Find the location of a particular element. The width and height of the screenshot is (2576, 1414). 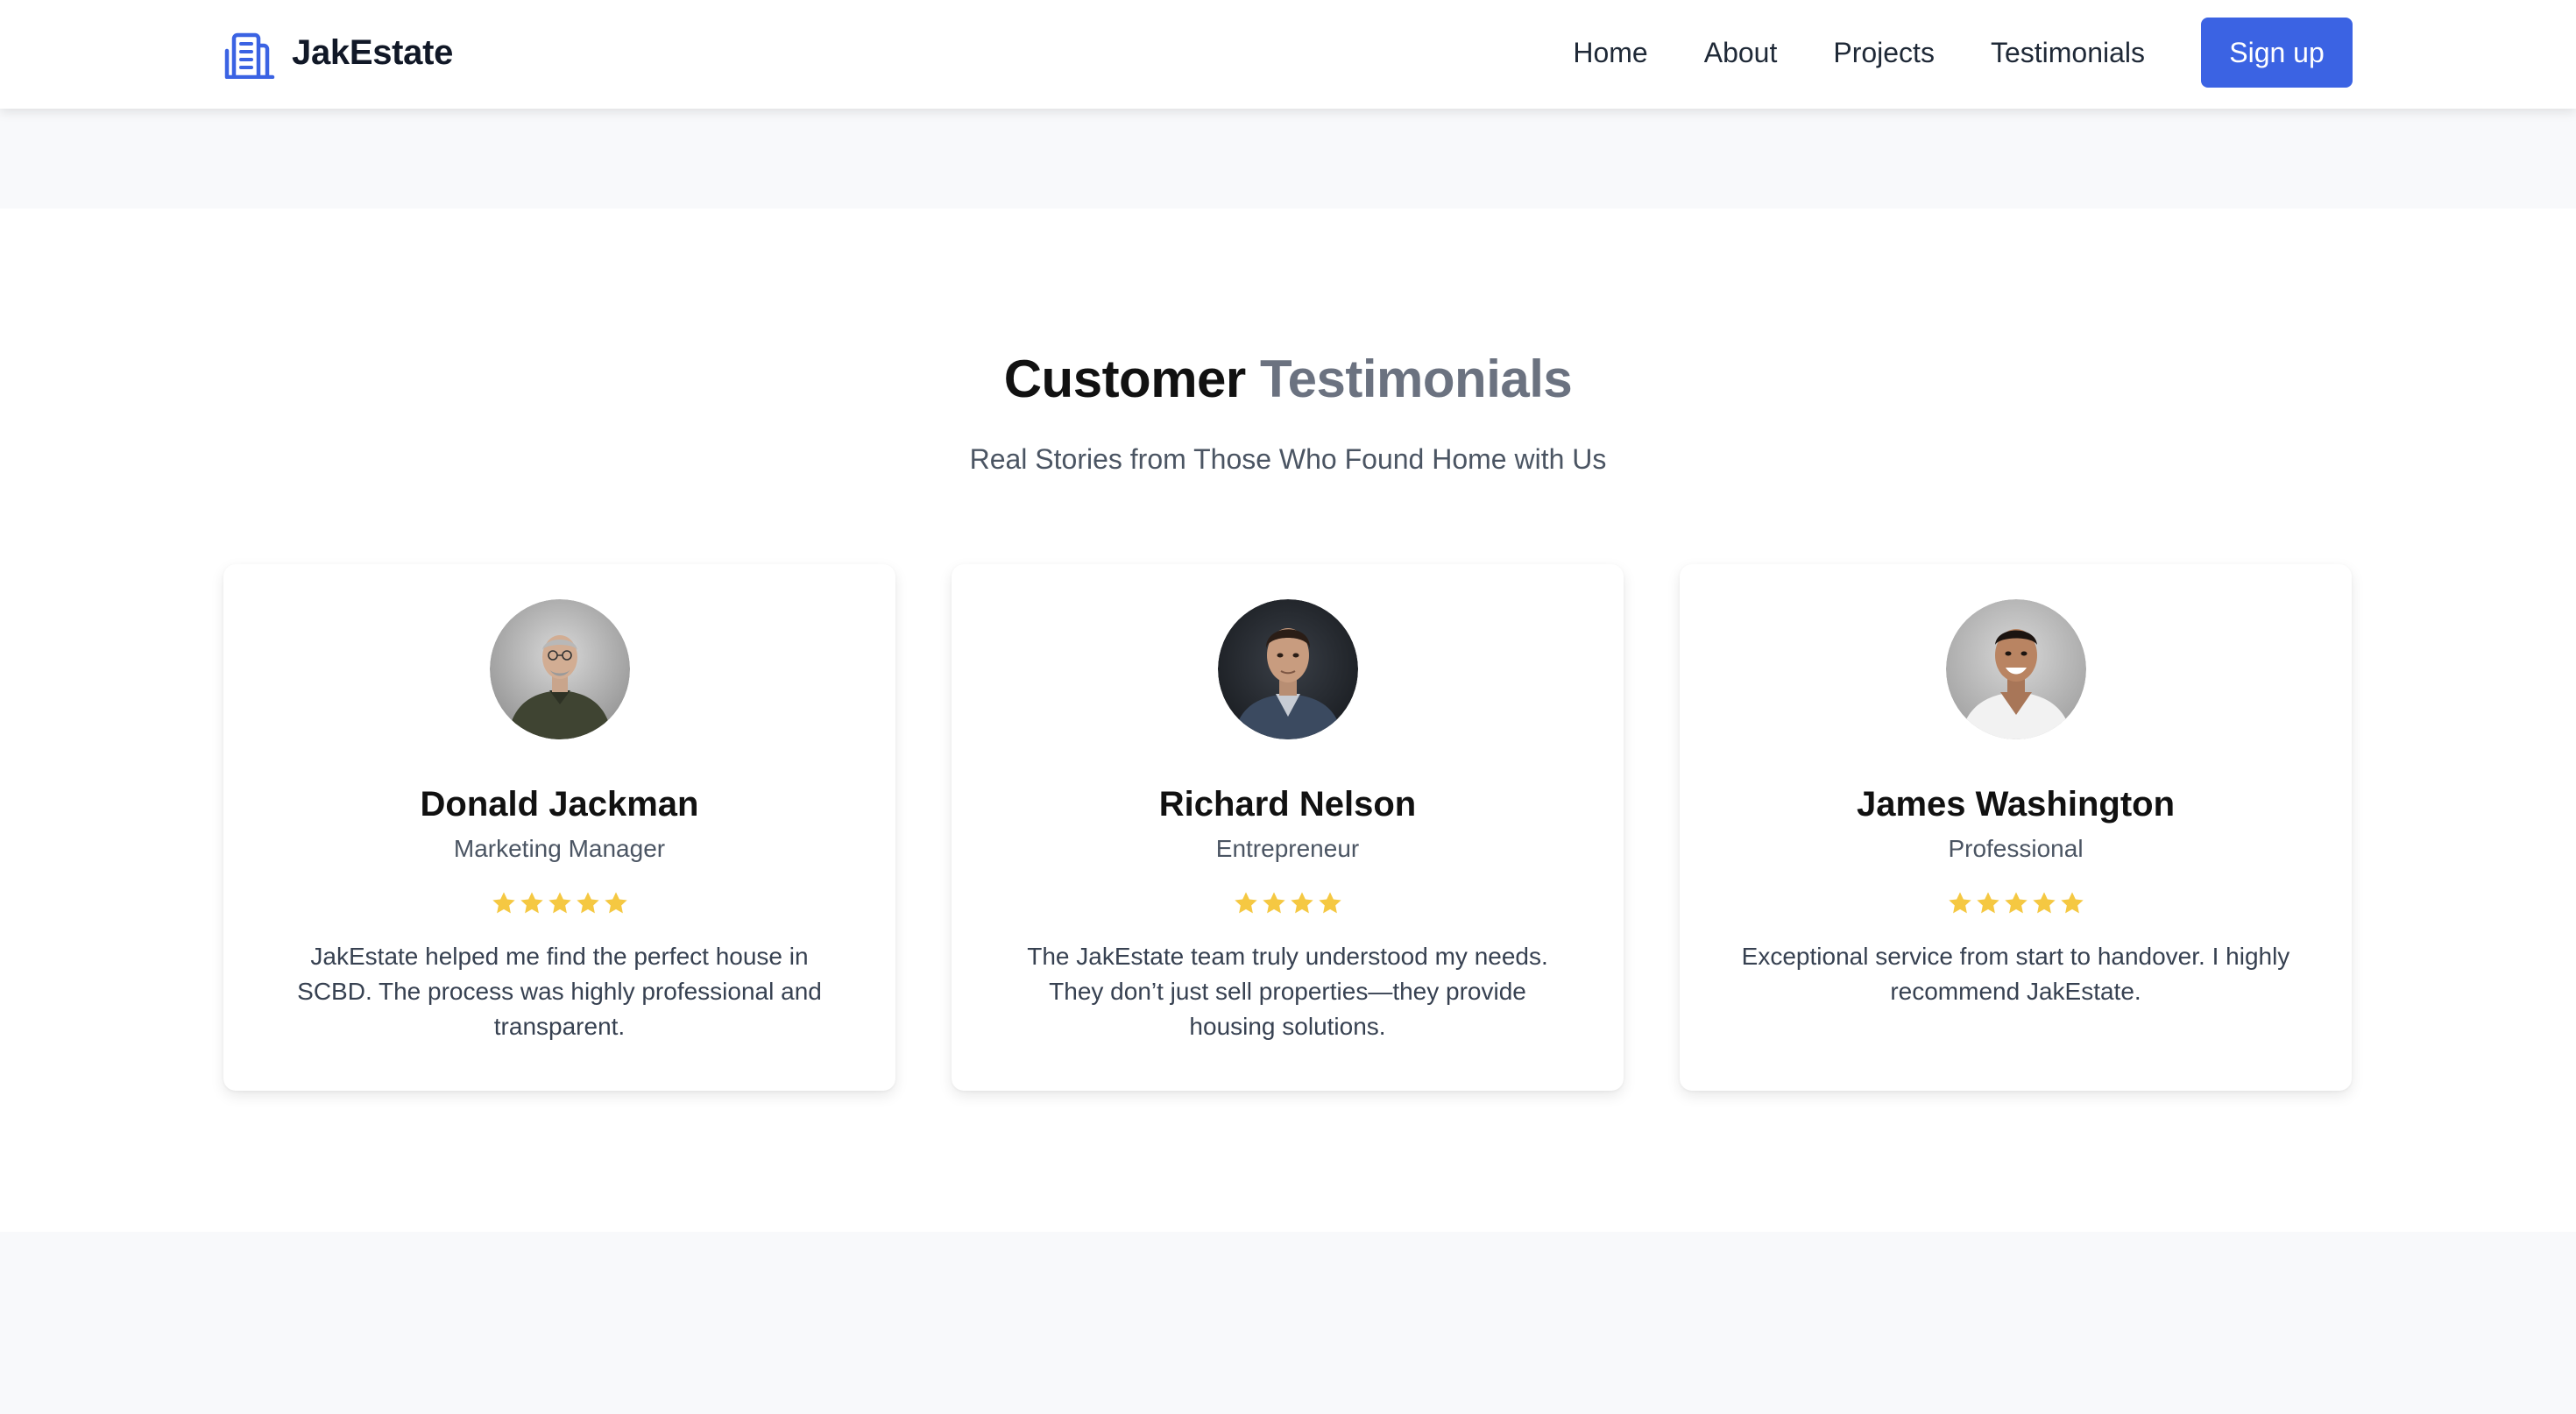

customer-role: Professional is located at coordinates (2016, 848).